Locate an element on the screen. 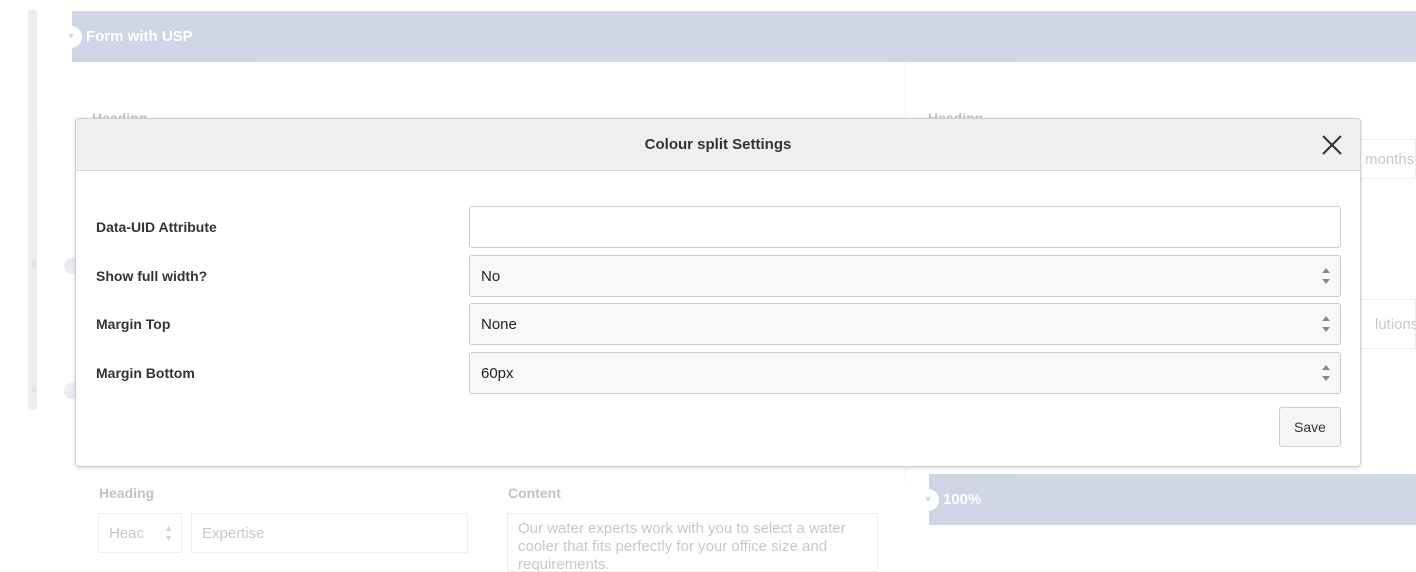 The width and height of the screenshot is (1416, 572). close-icon is located at coordinates (1332, 145).